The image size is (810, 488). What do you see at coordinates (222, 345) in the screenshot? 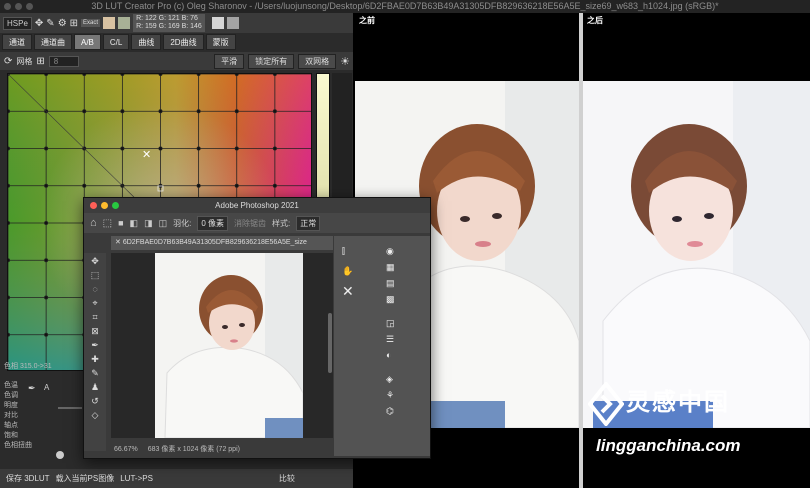
I see `ps-canvas-area` at bounding box center [222, 345].